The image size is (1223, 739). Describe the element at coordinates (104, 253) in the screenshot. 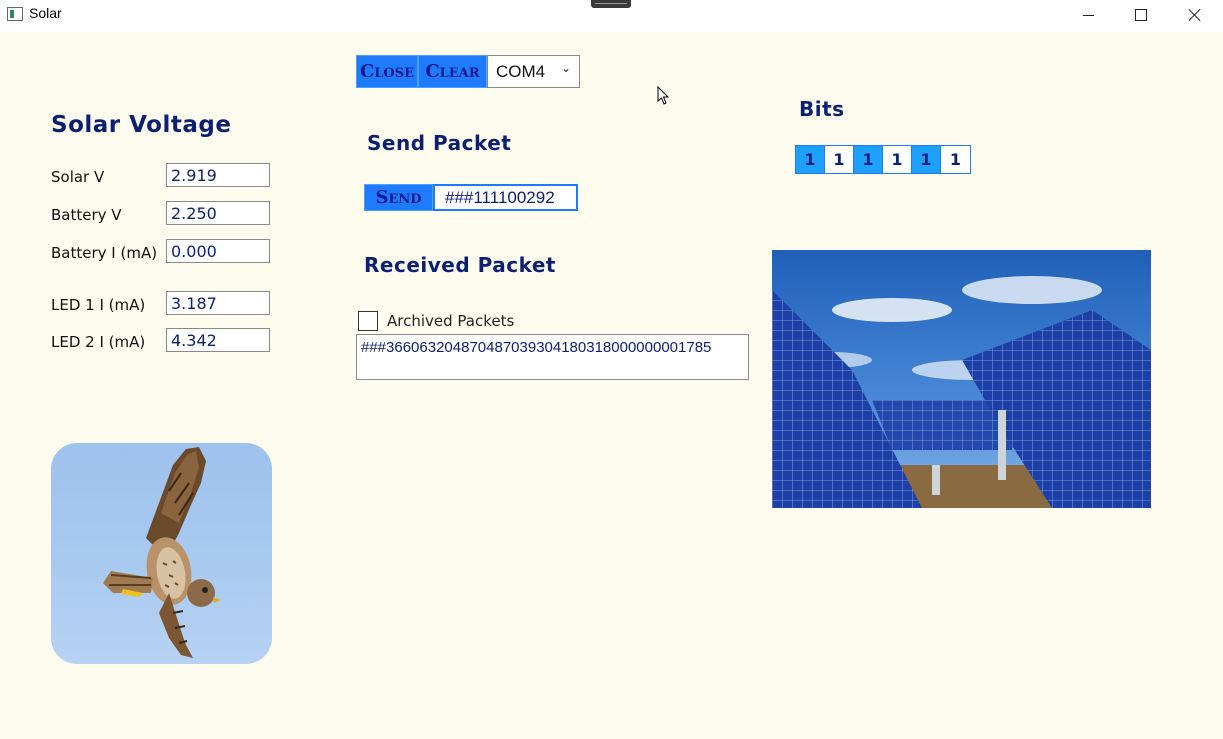

I see `battery-i-label: Battery I (mA)` at that location.